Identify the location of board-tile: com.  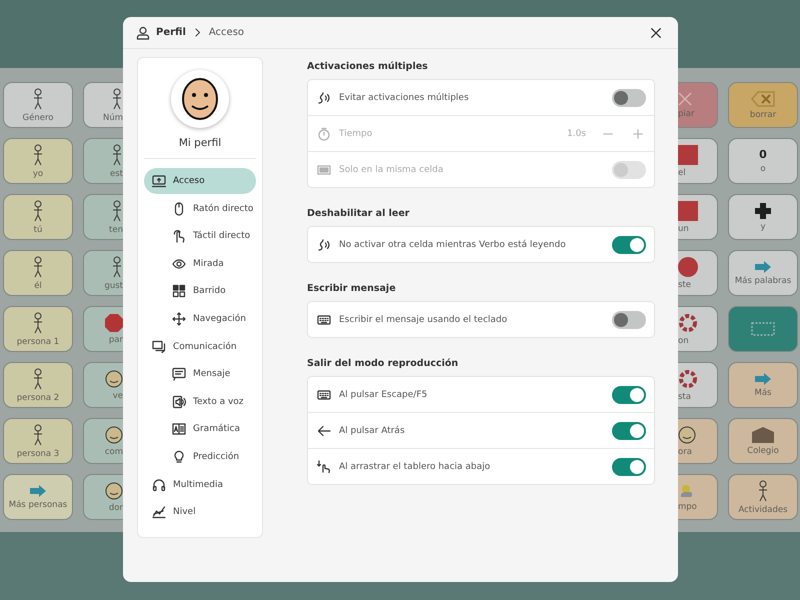
(103, 441).